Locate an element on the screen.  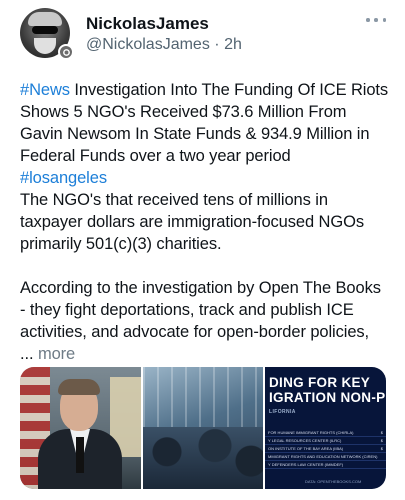
infographic-footer: DATA: OPENTHEBOOKS.COM is located at coordinates (333, 481).